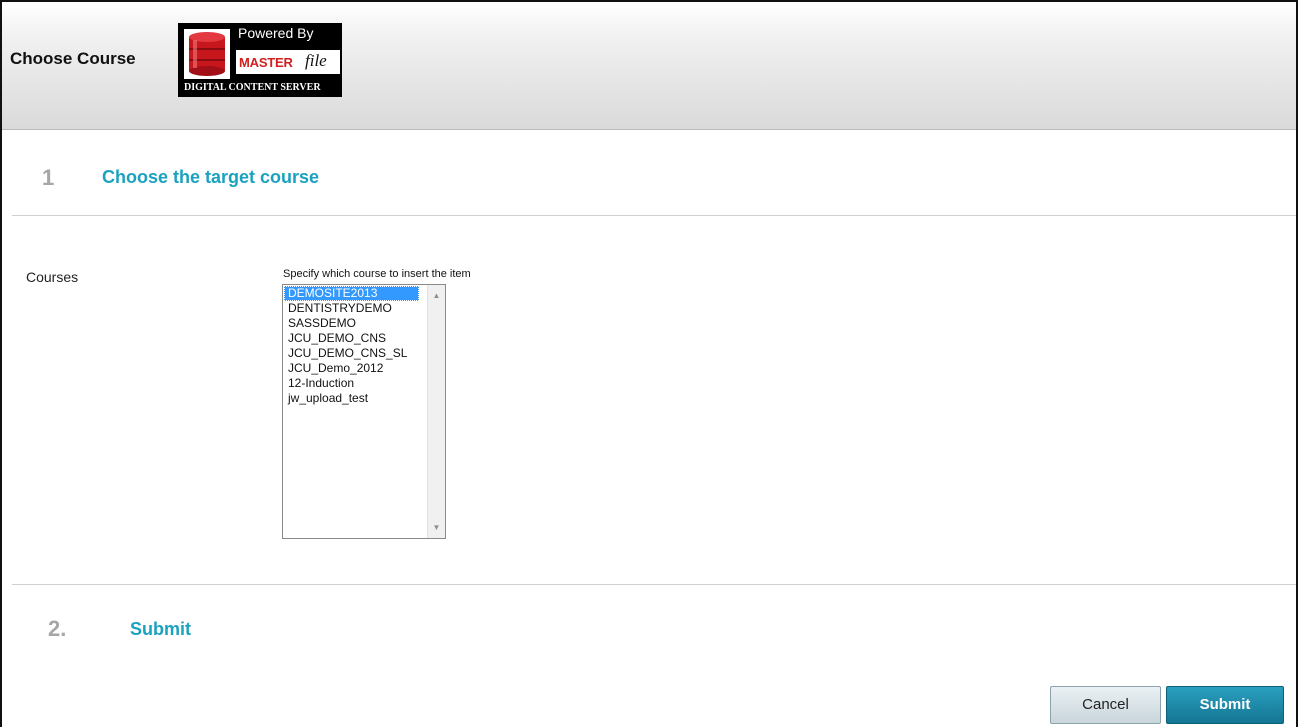 The height and width of the screenshot is (727, 1298). I want to click on cancel-button: Cancel, so click(1105, 705).